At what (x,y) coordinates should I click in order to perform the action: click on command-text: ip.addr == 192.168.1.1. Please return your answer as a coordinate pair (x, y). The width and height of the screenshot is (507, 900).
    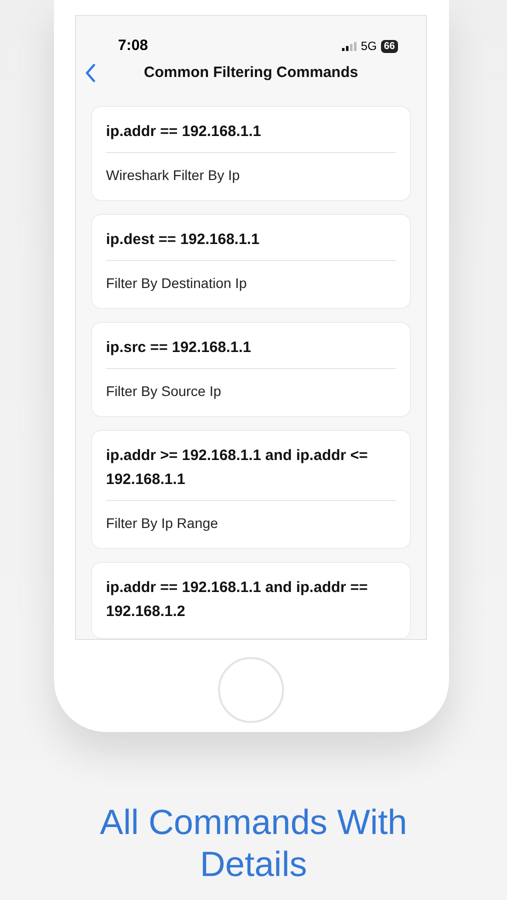
    Looking at the image, I should click on (184, 132).